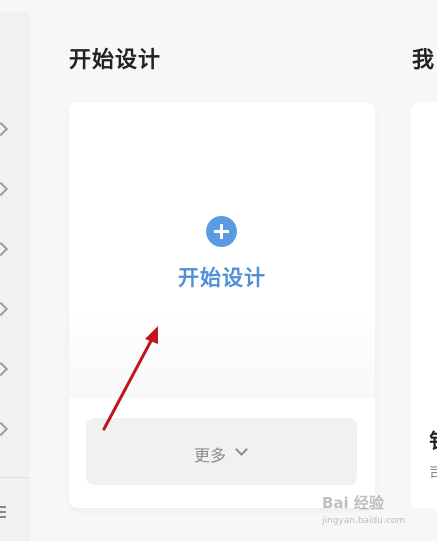 This screenshot has width=437, height=541. I want to click on watermark: Bai 经验 jingyan.baidu.com, so click(379, 512).